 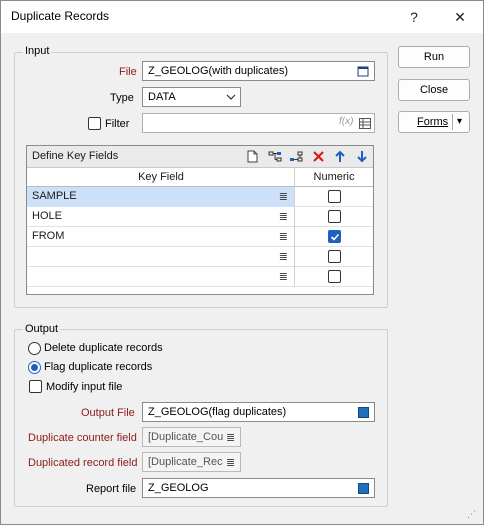 I want to click on forms-divider, so click(x=452, y=122).